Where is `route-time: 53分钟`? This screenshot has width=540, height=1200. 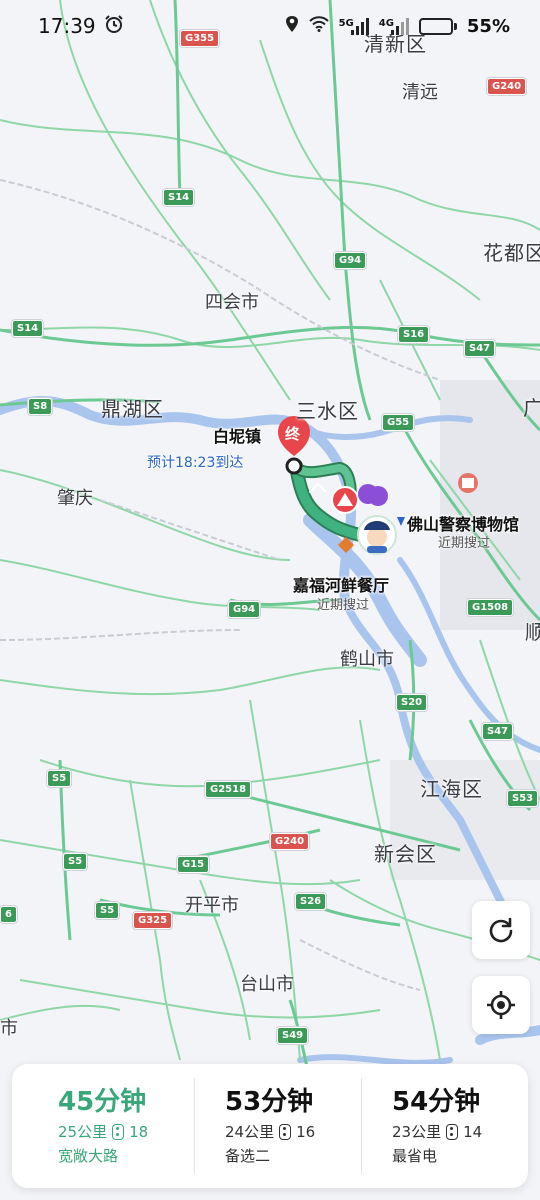
route-time: 53分钟 is located at coordinates (269, 1102).